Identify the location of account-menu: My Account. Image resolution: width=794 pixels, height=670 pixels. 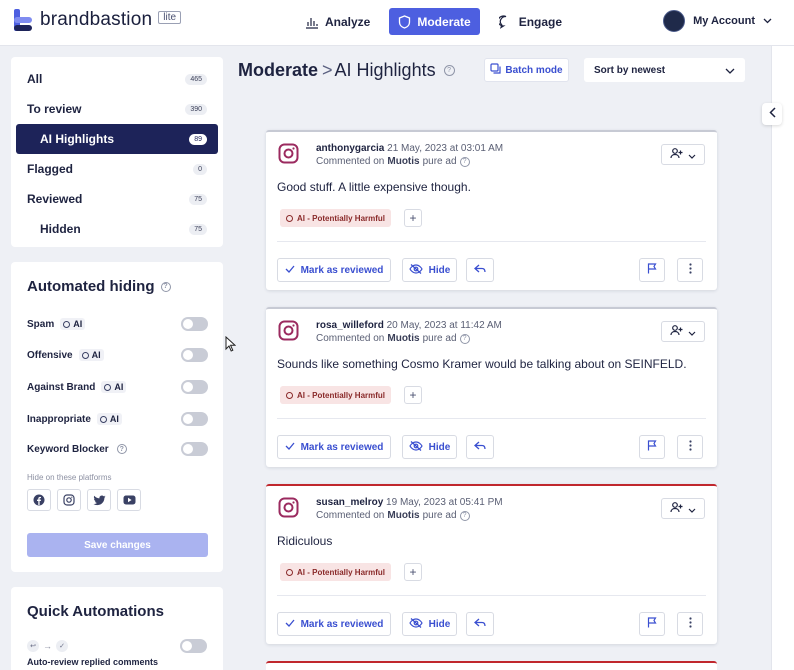
(717, 21).